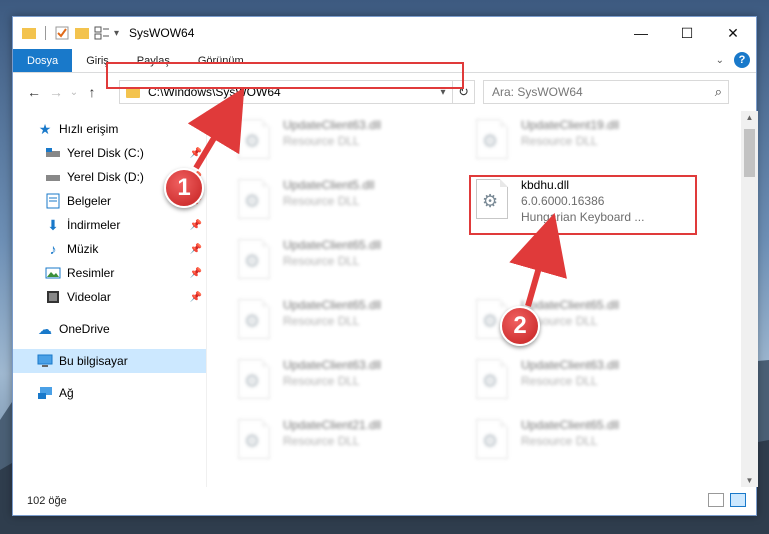  Describe the element at coordinates (641, 33) in the screenshot. I see `minimize-button: —` at that location.